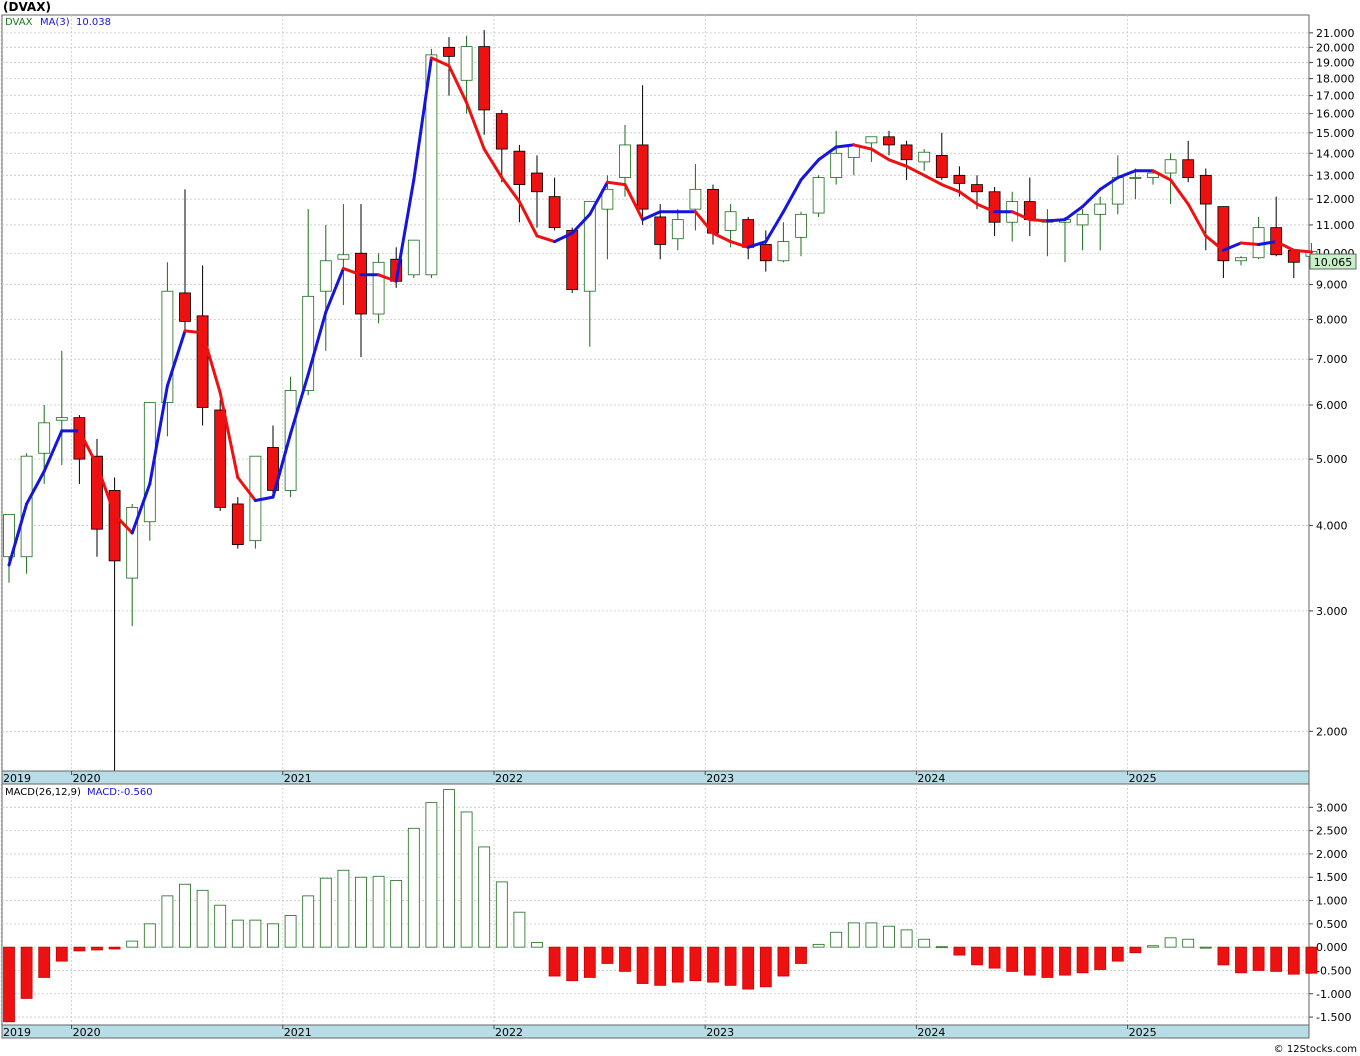  What do you see at coordinates (1335, 114) in the screenshot?
I see `price-tick-label: 16.000` at bounding box center [1335, 114].